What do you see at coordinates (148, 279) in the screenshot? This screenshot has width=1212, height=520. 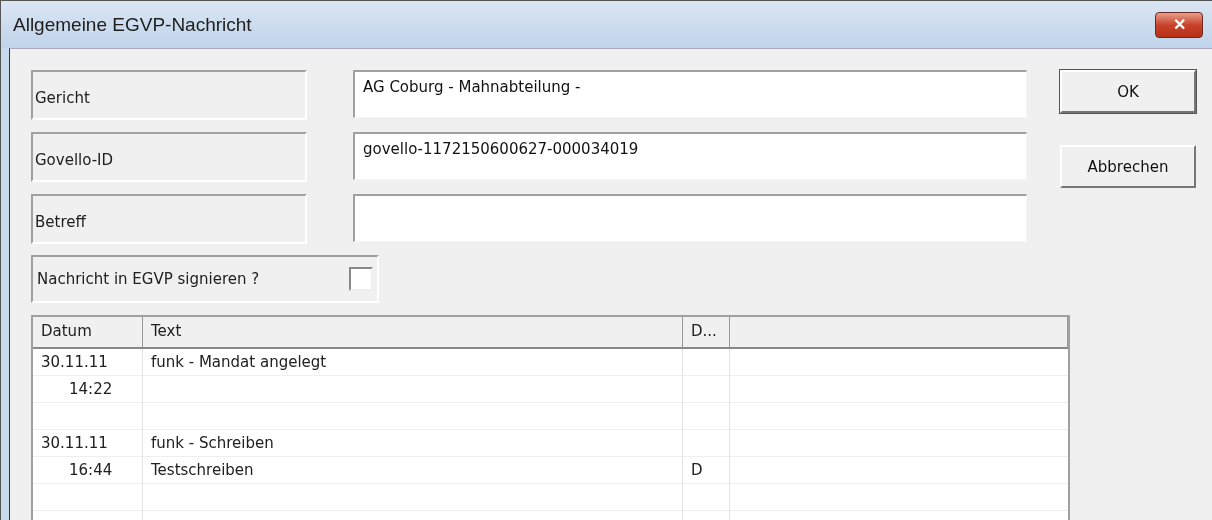 I see `checkbox-label: Nachricht in EGVP signieren ?` at bounding box center [148, 279].